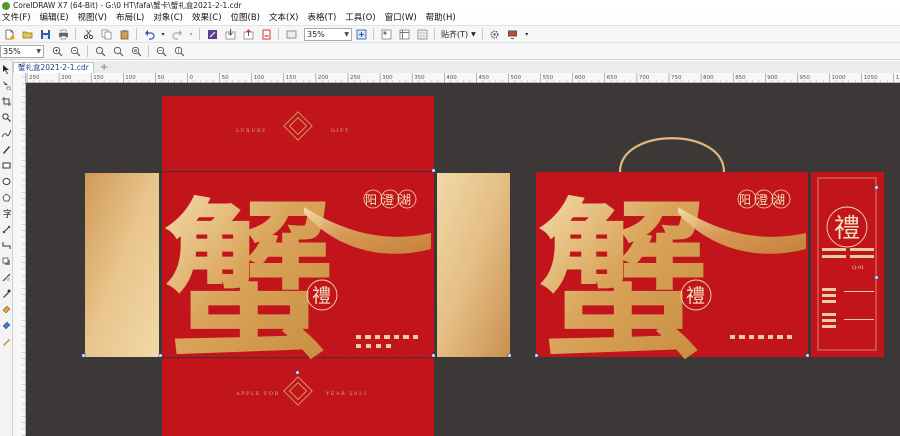 This screenshot has width=900, height=436. I want to click on artistic-media-icon, so click(6, 149).